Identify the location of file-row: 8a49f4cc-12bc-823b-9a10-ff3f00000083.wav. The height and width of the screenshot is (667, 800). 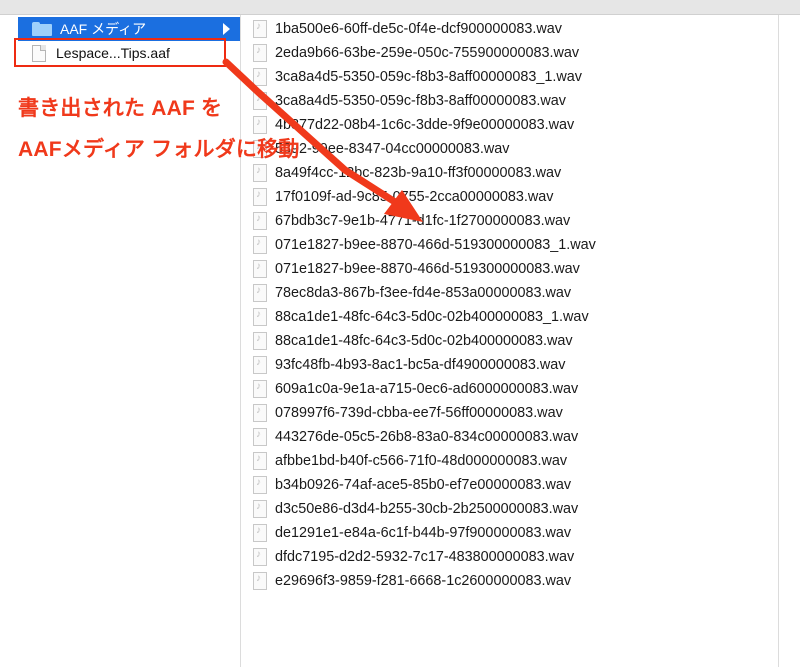
(422, 173).